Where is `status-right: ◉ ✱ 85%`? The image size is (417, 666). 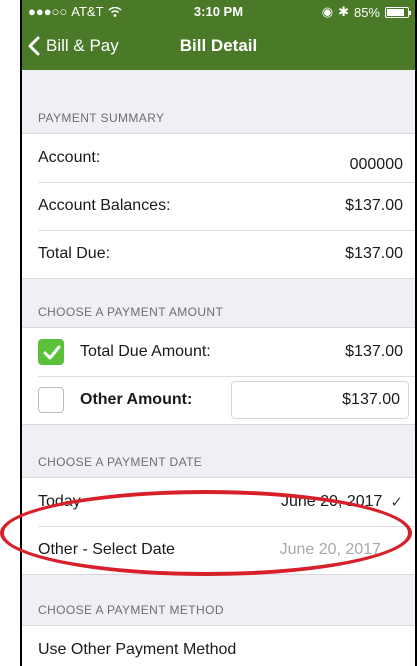
status-right: ◉ ✱ 85% is located at coordinates (366, 12).